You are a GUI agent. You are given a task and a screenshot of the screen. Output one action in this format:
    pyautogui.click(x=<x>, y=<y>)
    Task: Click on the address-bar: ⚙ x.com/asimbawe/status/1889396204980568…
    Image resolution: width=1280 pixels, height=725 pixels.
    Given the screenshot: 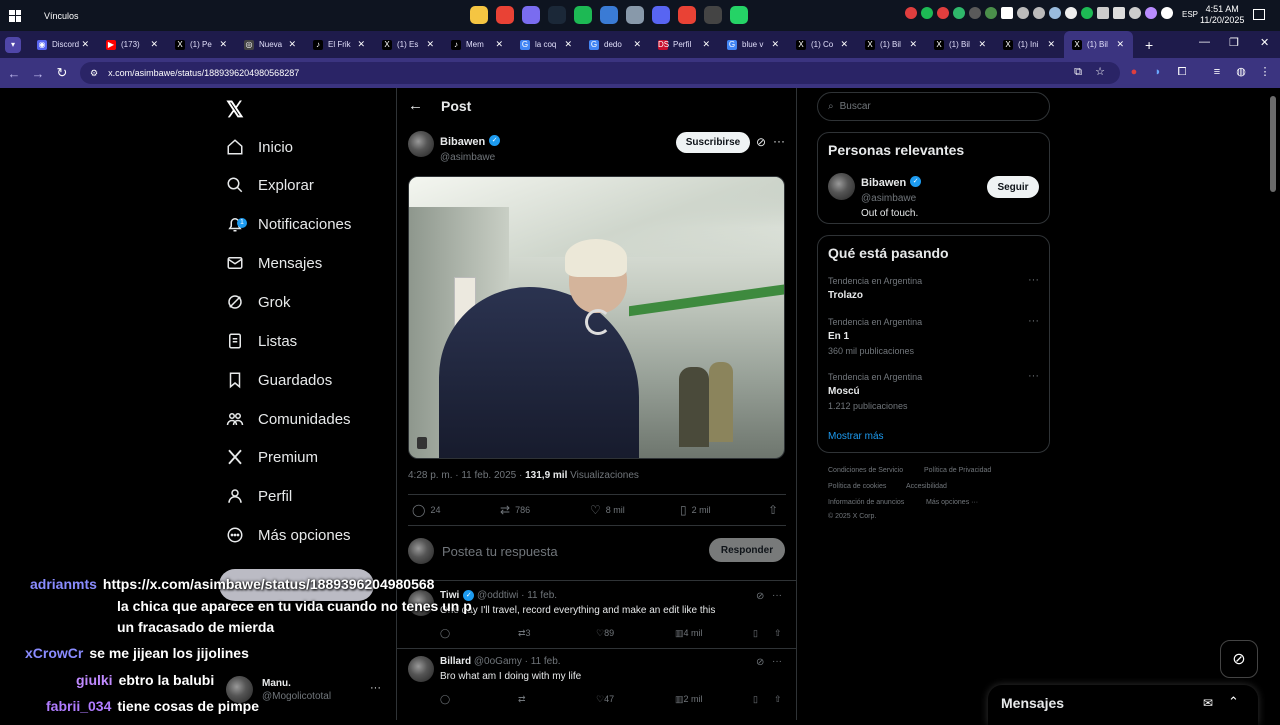 What is the action you would take?
    pyautogui.click(x=600, y=73)
    